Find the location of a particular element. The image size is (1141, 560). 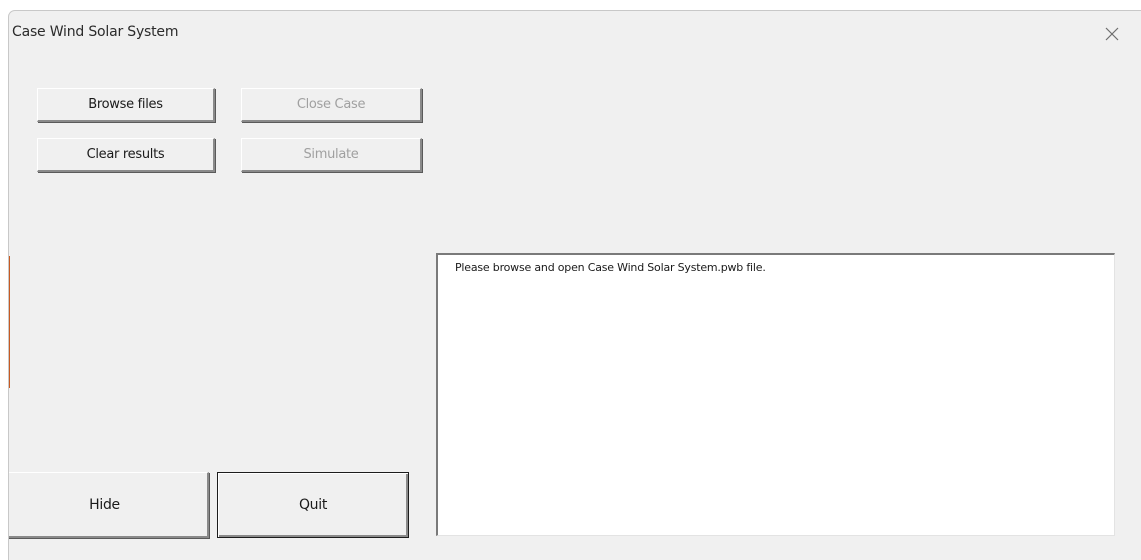

close-window-button is located at coordinates (1112, 34).